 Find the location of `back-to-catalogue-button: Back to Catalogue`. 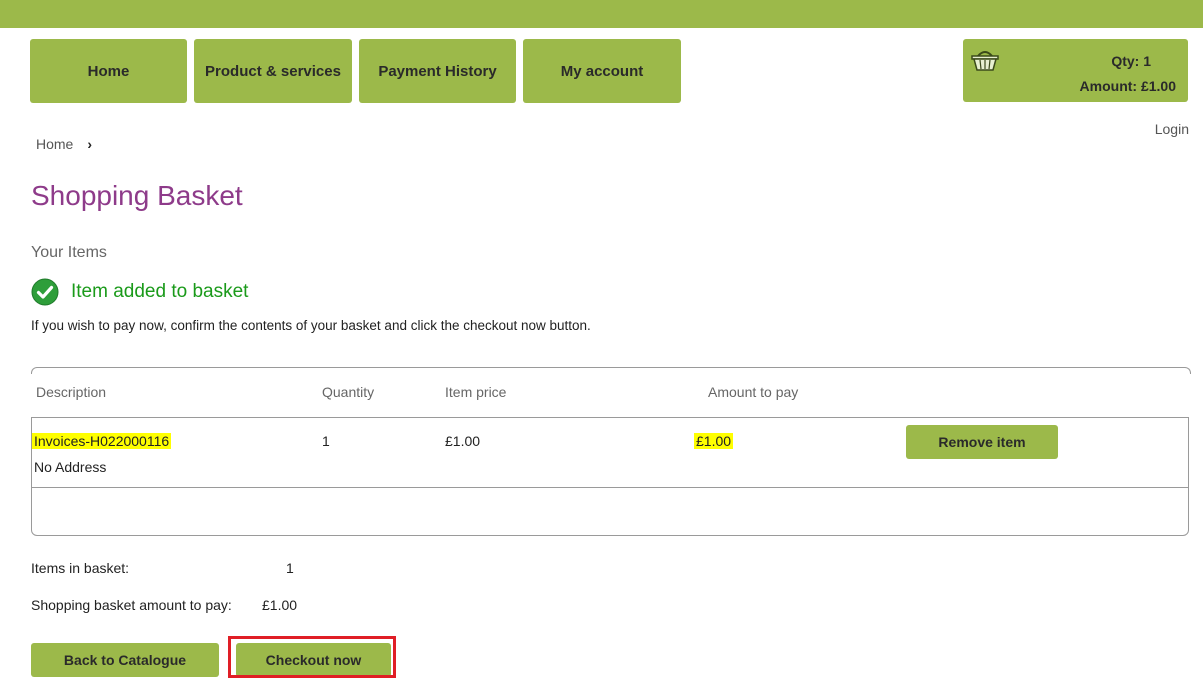

back-to-catalogue-button: Back to Catalogue is located at coordinates (125, 660).